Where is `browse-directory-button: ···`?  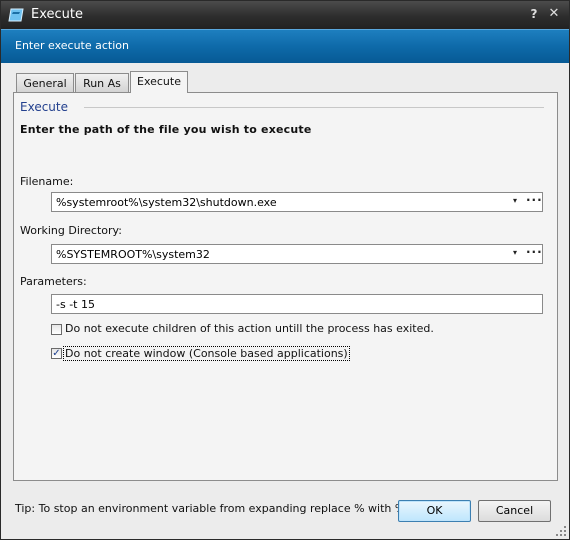
browse-directory-button: ··· is located at coordinates (534, 252).